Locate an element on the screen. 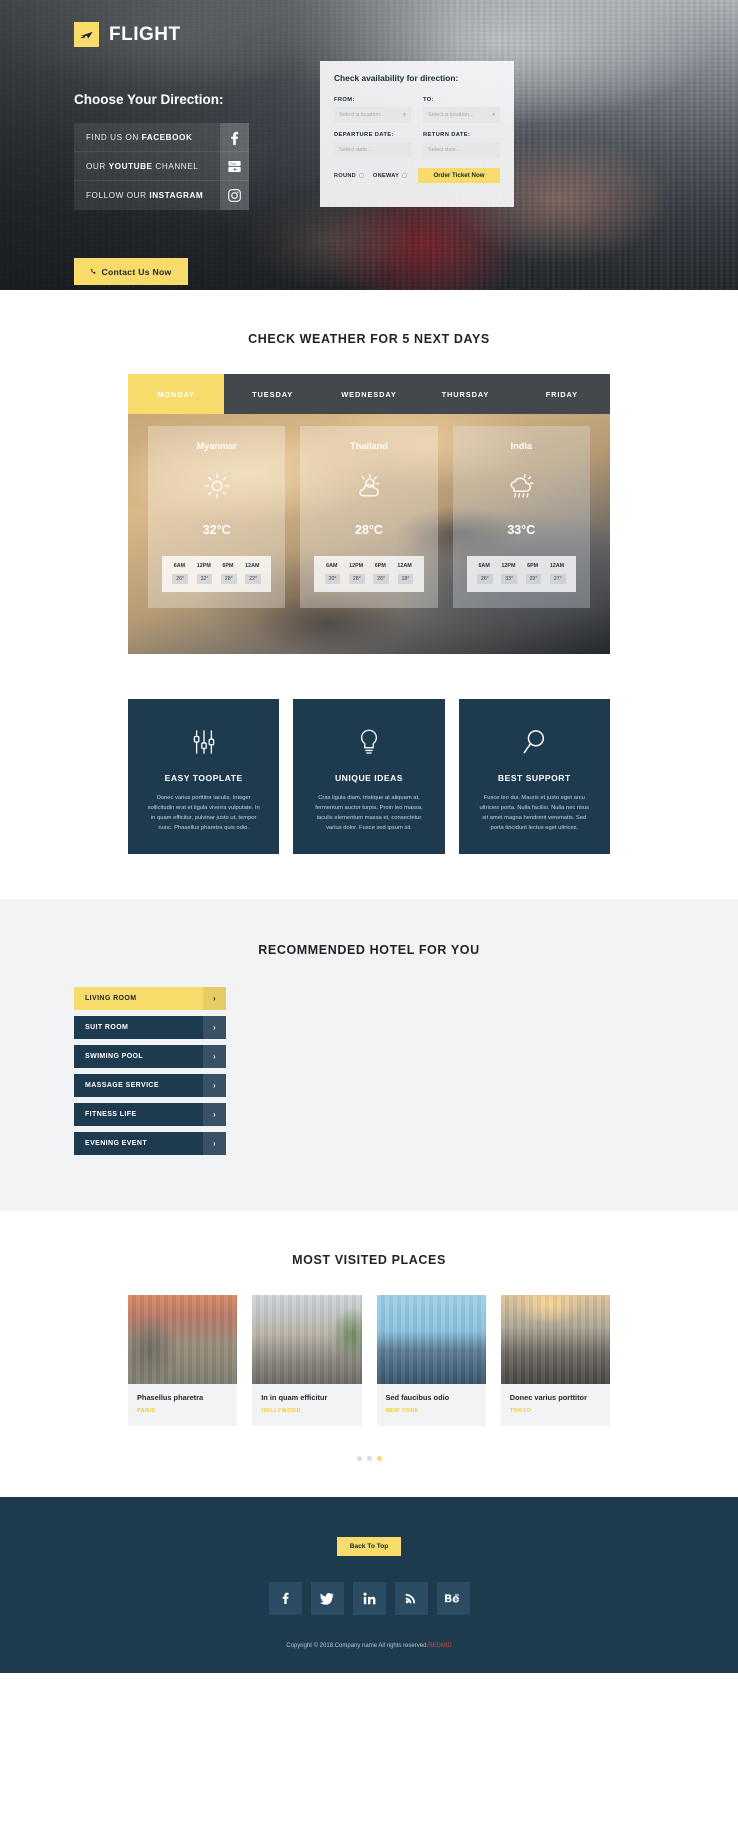 The image size is (738, 1832). instagram-icon is located at coordinates (234, 195).